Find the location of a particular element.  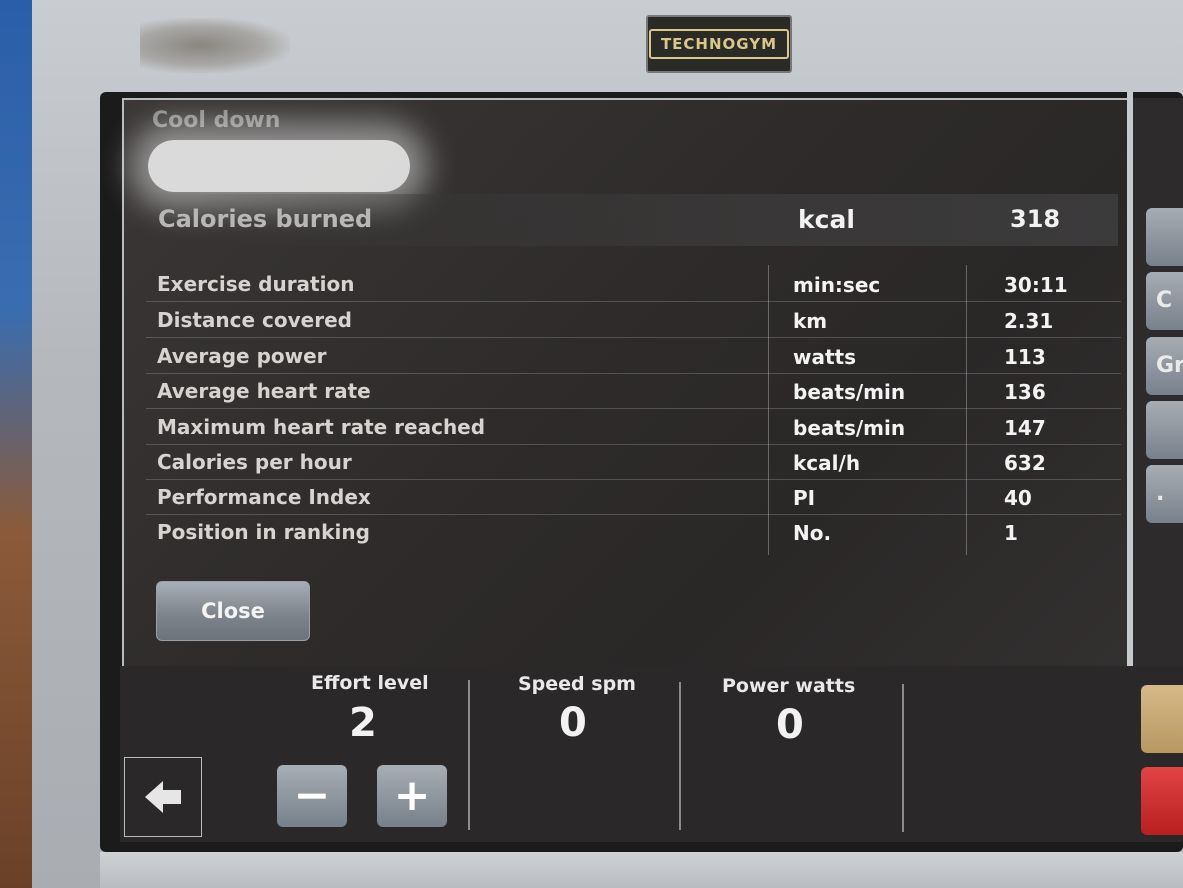

stat-value: 40 is located at coordinates (1018, 498).